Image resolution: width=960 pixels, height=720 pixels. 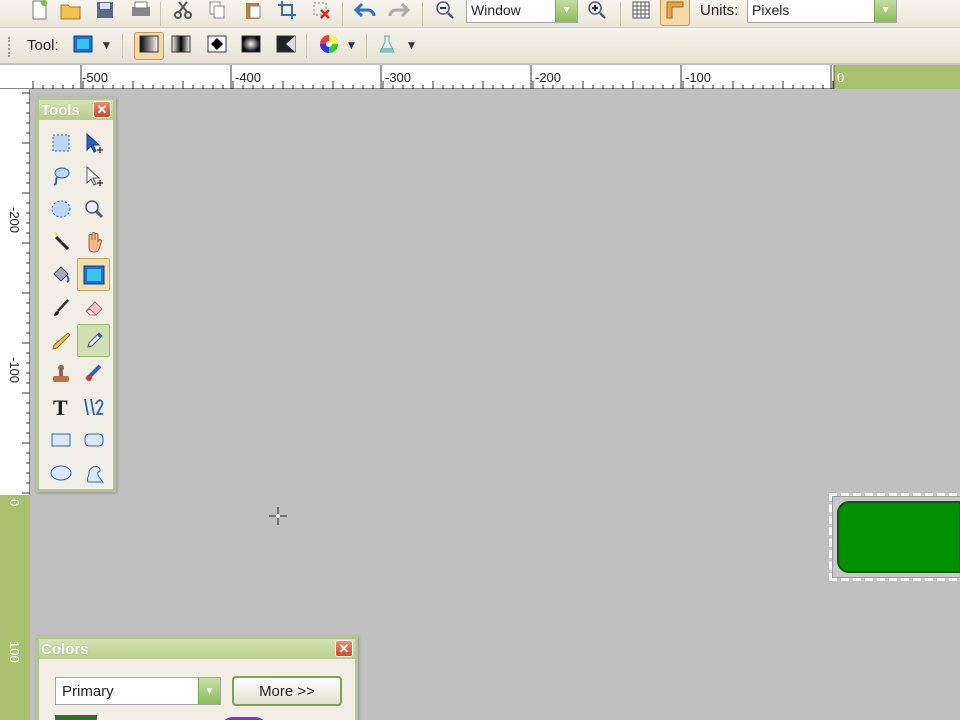 What do you see at coordinates (76, 110) in the screenshot?
I see `tools-panel-titlebar: Tools ✕` at bounding box center [76, 110].